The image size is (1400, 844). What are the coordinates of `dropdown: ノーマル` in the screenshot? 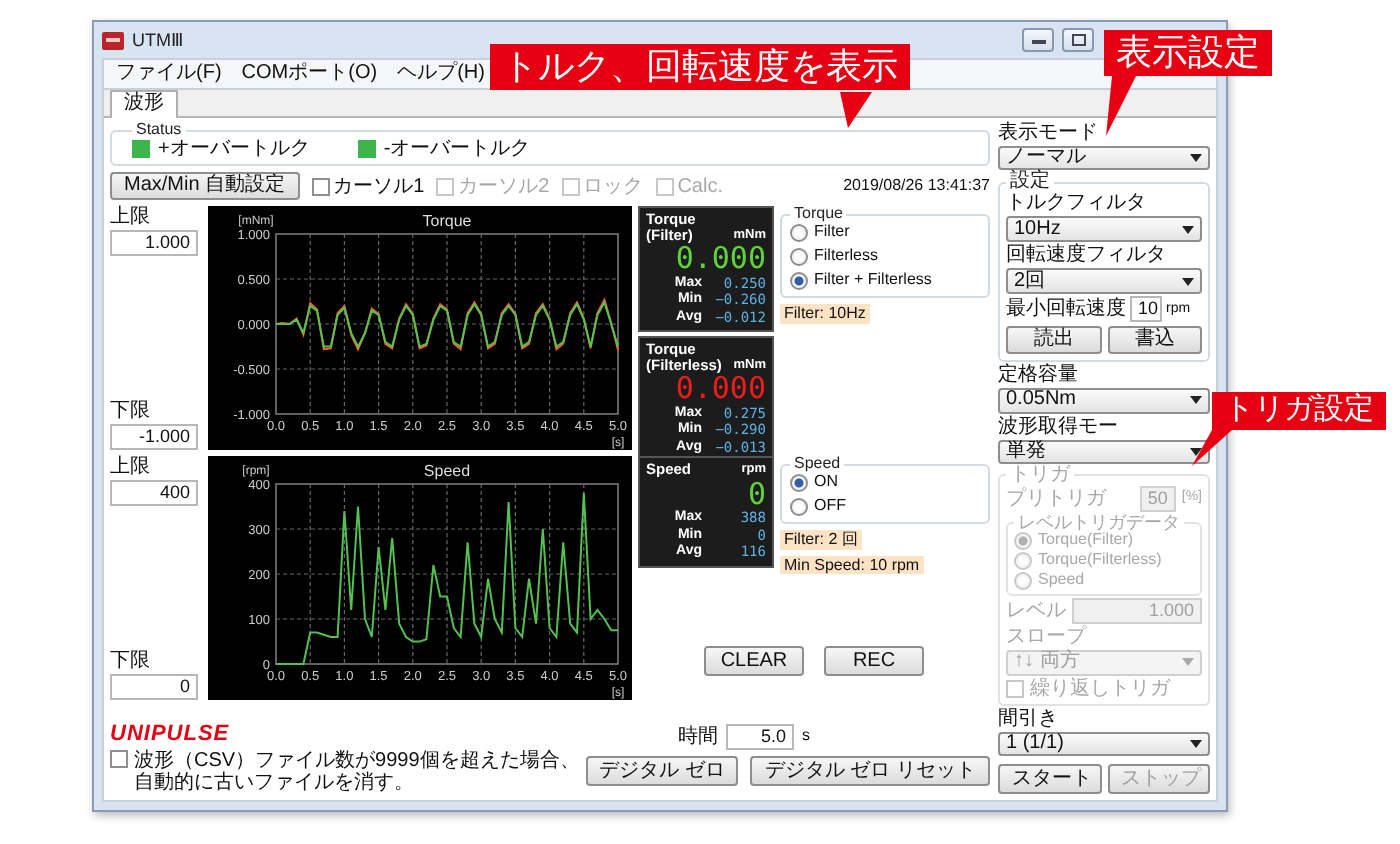 It's located at (1104, 158).